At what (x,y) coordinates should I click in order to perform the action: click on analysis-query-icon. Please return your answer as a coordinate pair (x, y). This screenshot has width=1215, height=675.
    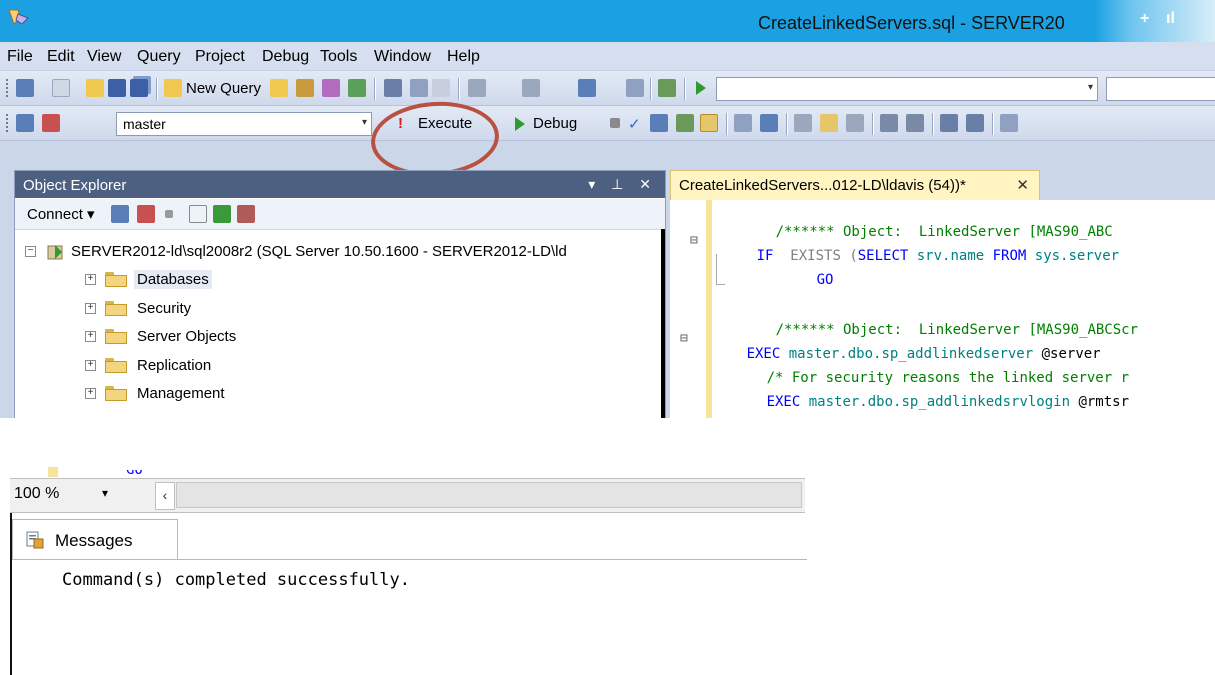
    Looking at the image, I should click on (305, 88).